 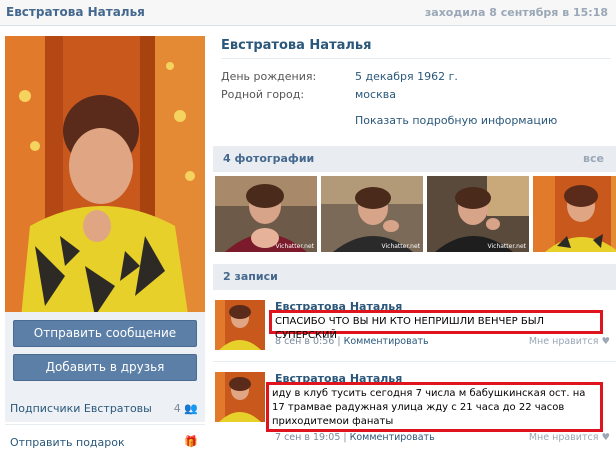 I want to click on photos-all-link: все, so click(x=593, y=158).